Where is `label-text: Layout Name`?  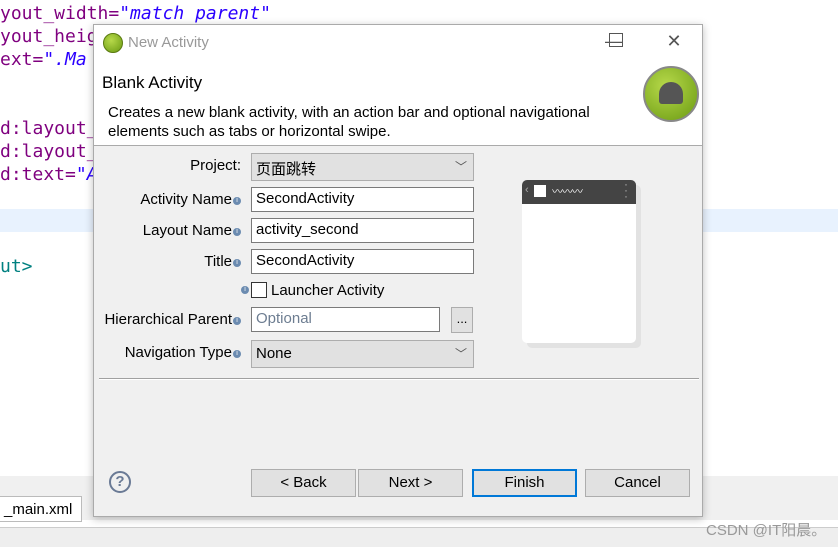
label-text: Layout Name is located at coordinates (187, 230).